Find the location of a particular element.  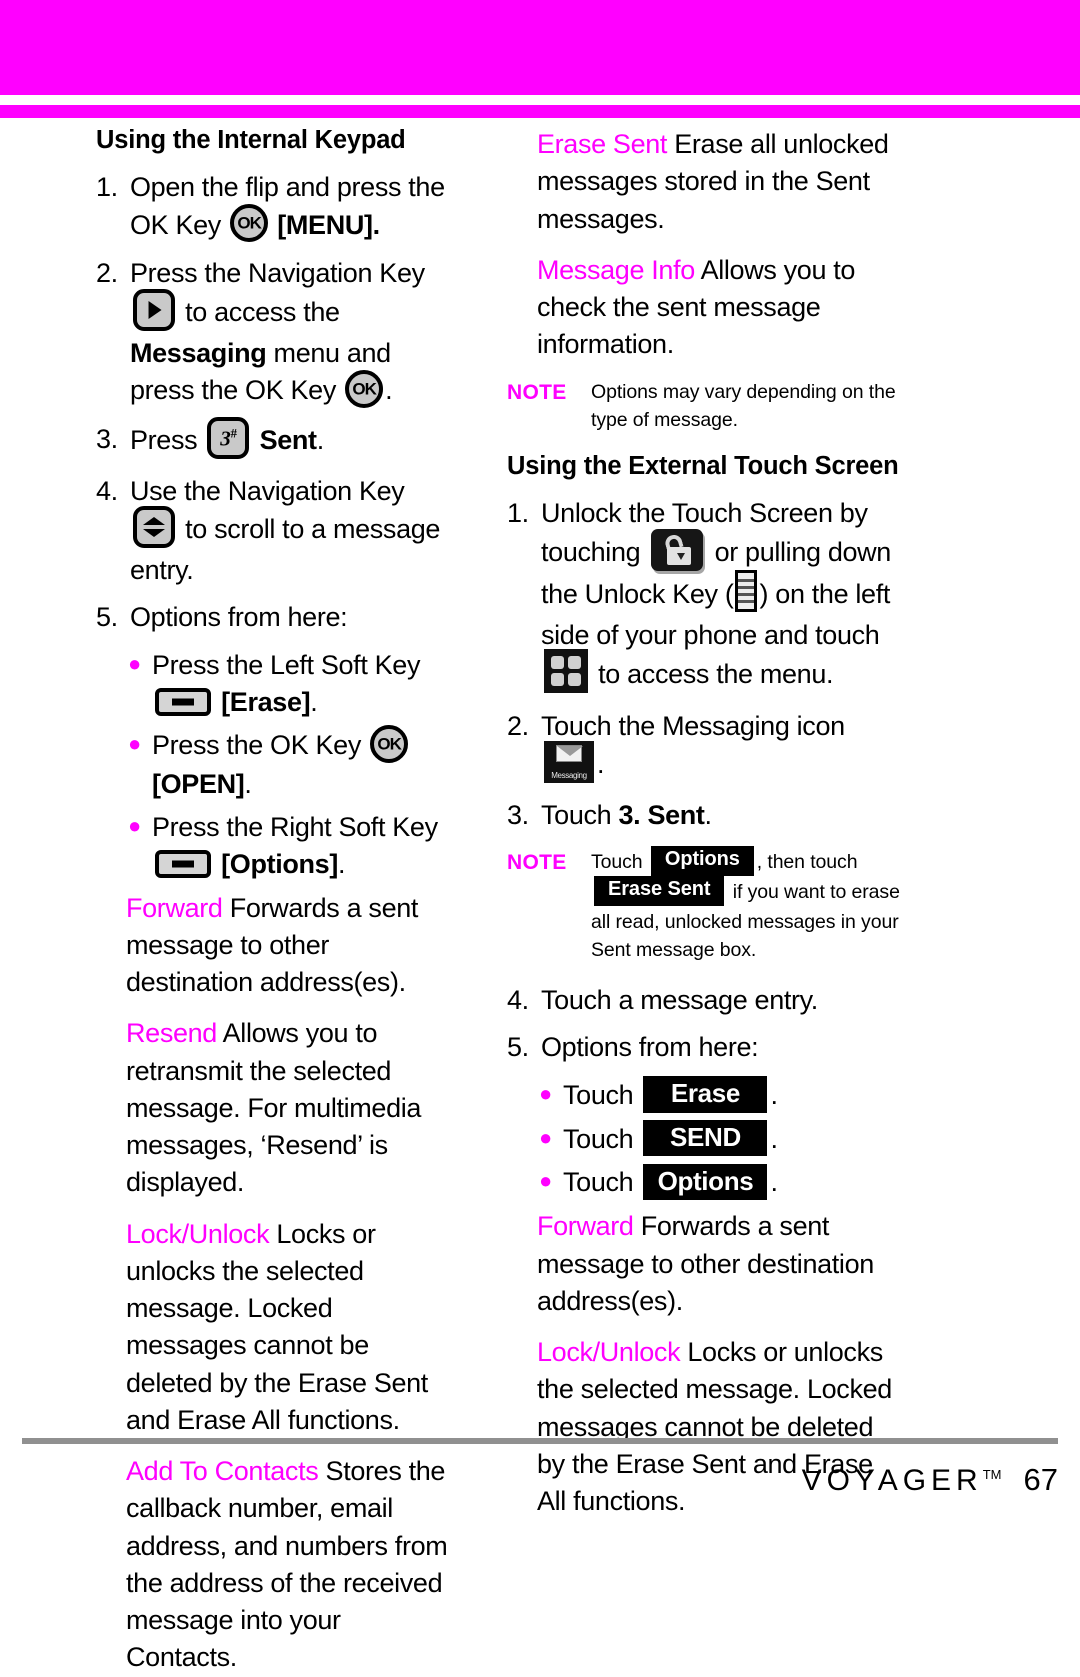

right-step-4: 4. Touch a message entry. is located at coordinates (706, 1000).